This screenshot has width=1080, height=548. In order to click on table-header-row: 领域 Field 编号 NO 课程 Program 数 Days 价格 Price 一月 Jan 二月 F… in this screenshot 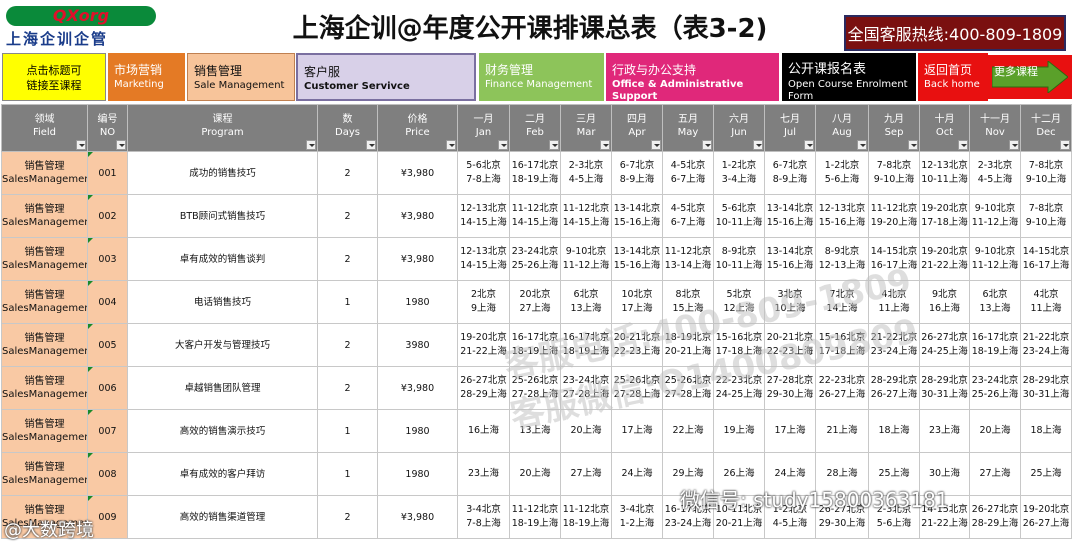, I will do `click(536, 128)`.